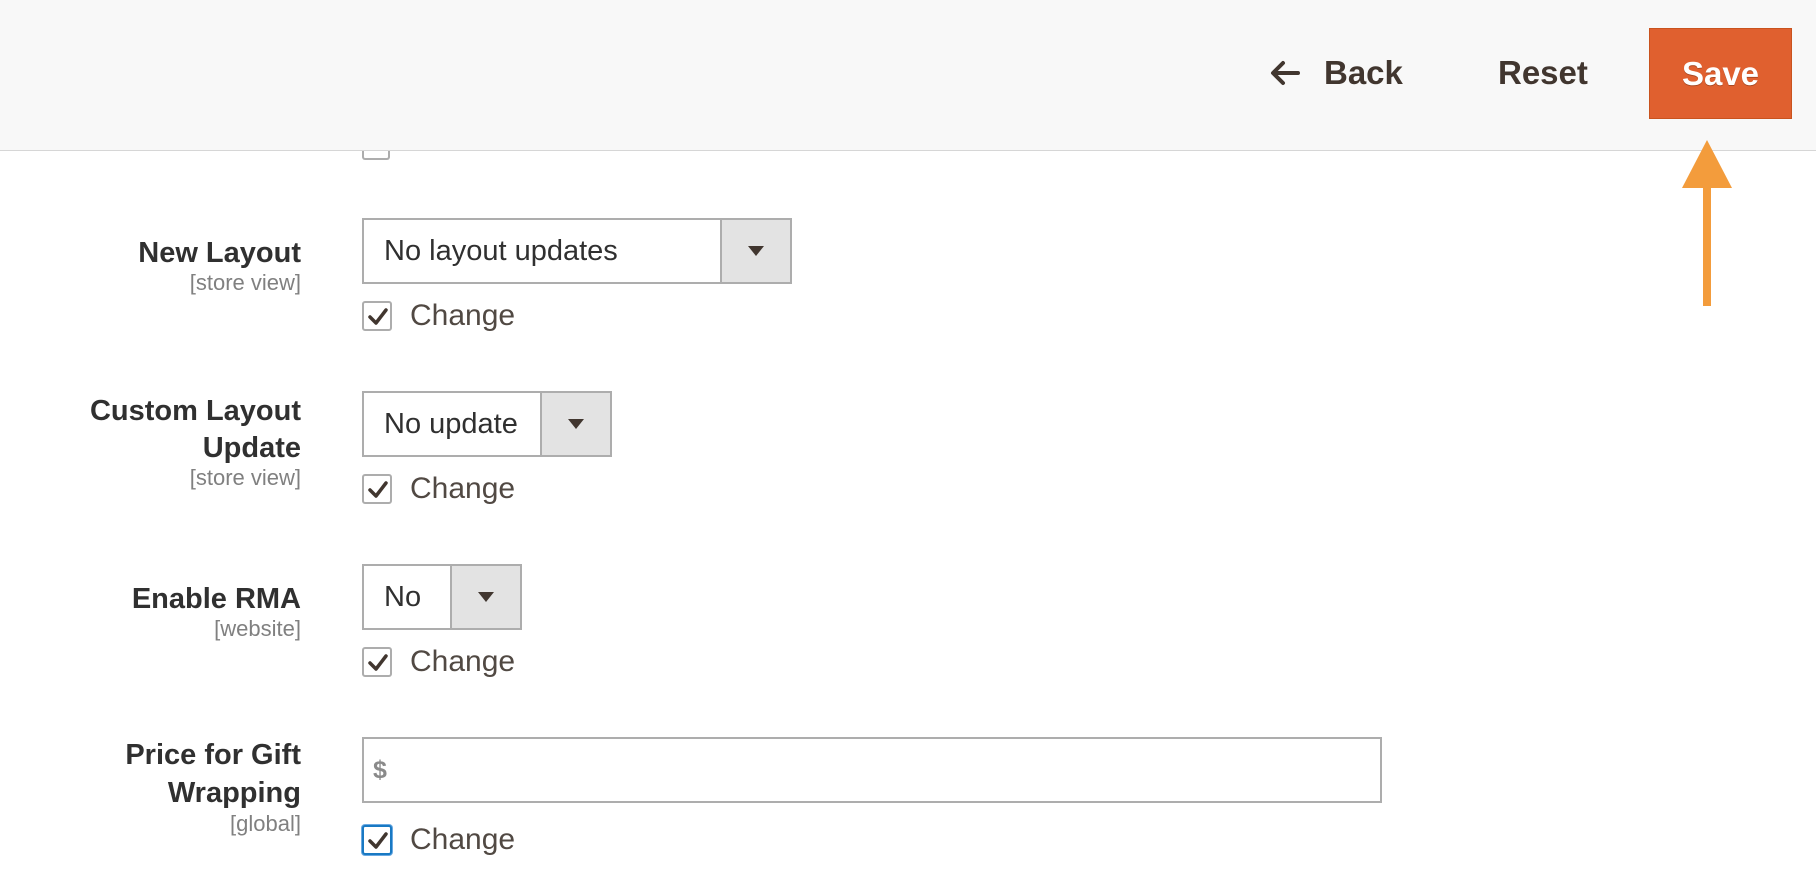 Image resolution: width=1816 pixels, height=880 pixels. I want to click on new-layout-select: No layout updates, so click(577, 251).